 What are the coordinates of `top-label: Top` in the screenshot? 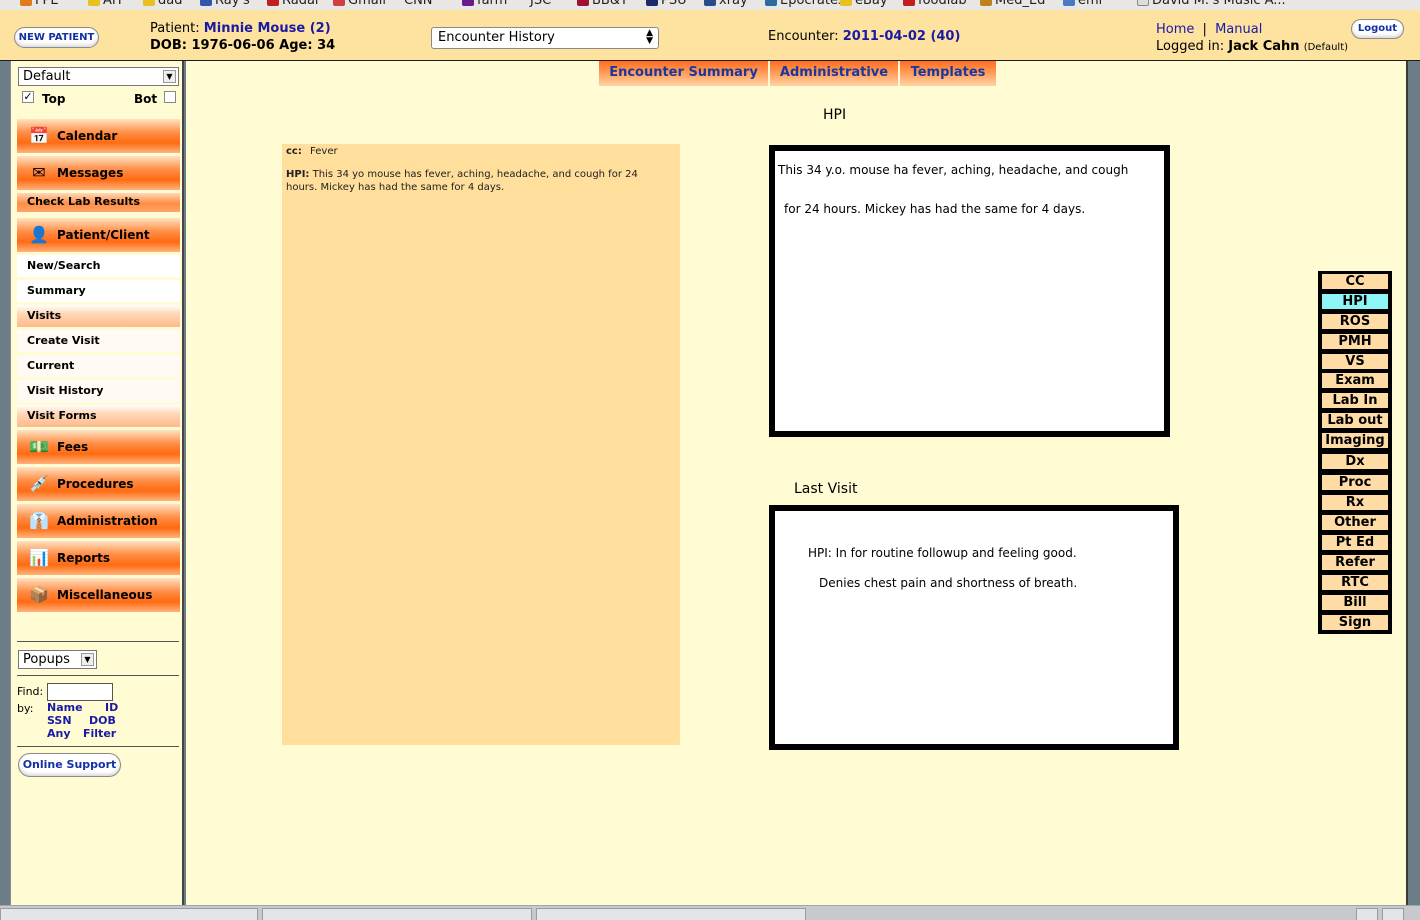 It's located at (54, 99).